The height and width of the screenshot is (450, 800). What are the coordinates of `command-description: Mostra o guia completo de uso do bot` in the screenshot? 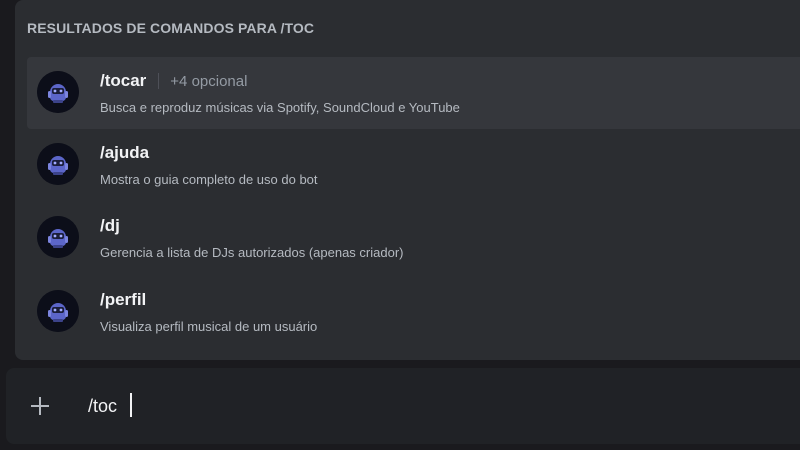 It's located at (209, 179).